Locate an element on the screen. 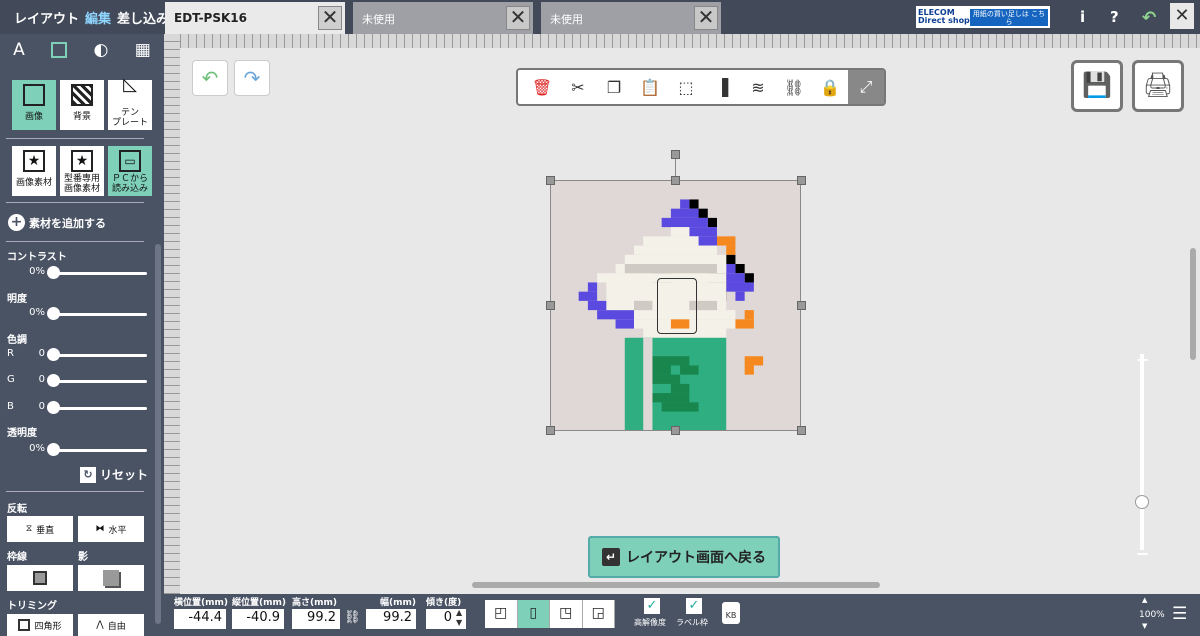  tab-unused-1: 未使用 ✕ is located at coordinates (443, 18).